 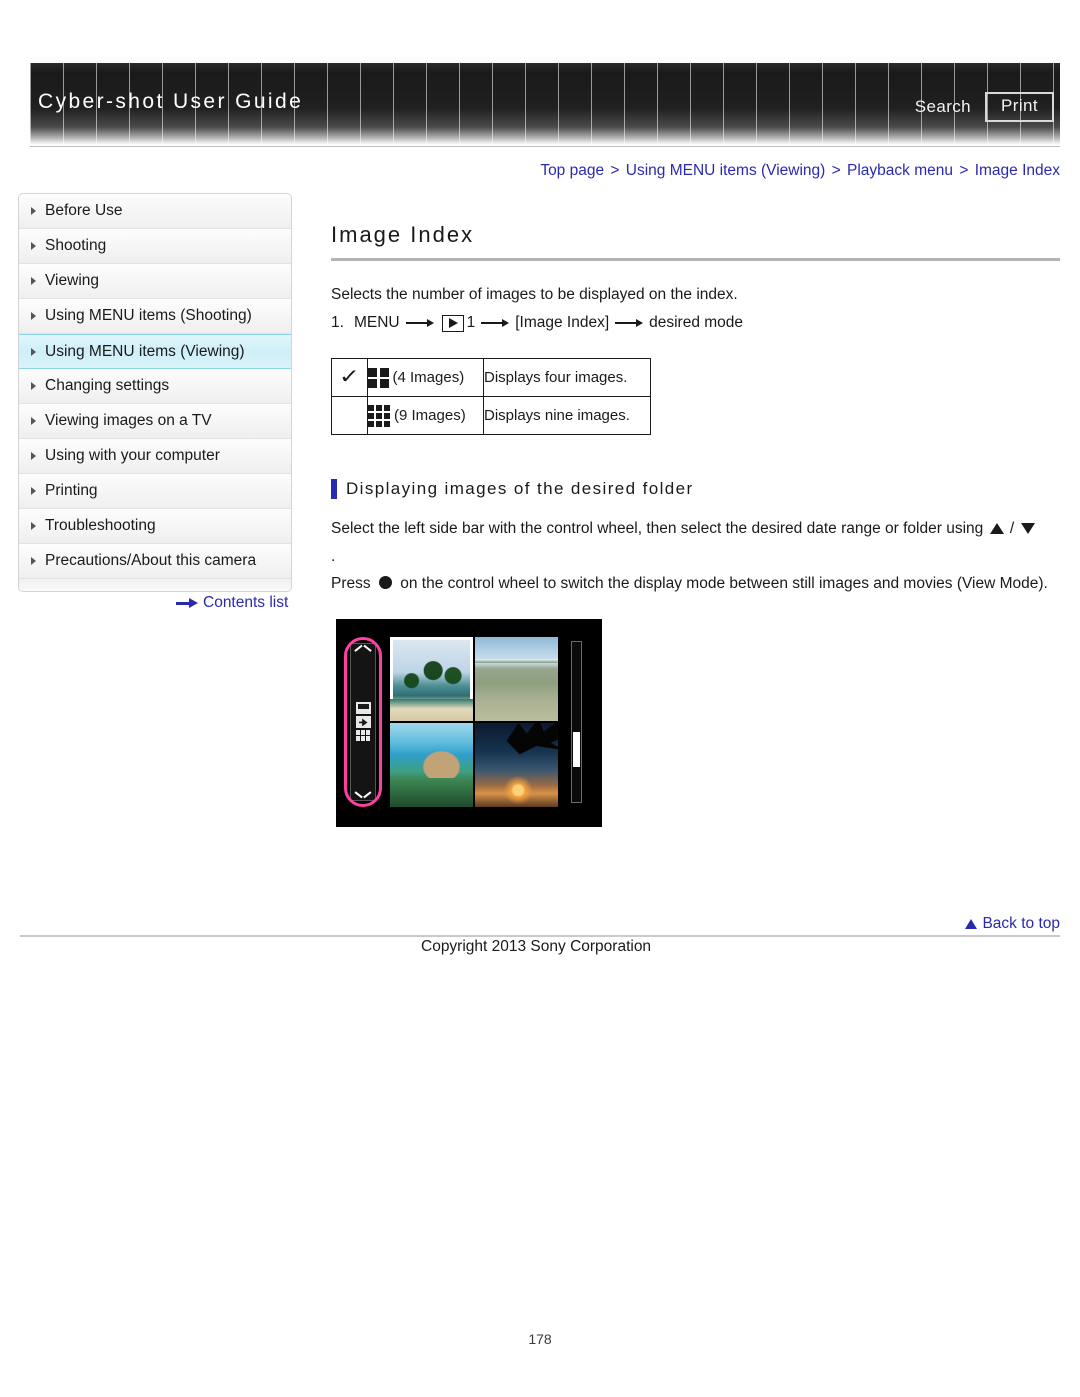 I want to click on breadcrumb-item-image-index: Image Index, so click(x=1017, y=170).